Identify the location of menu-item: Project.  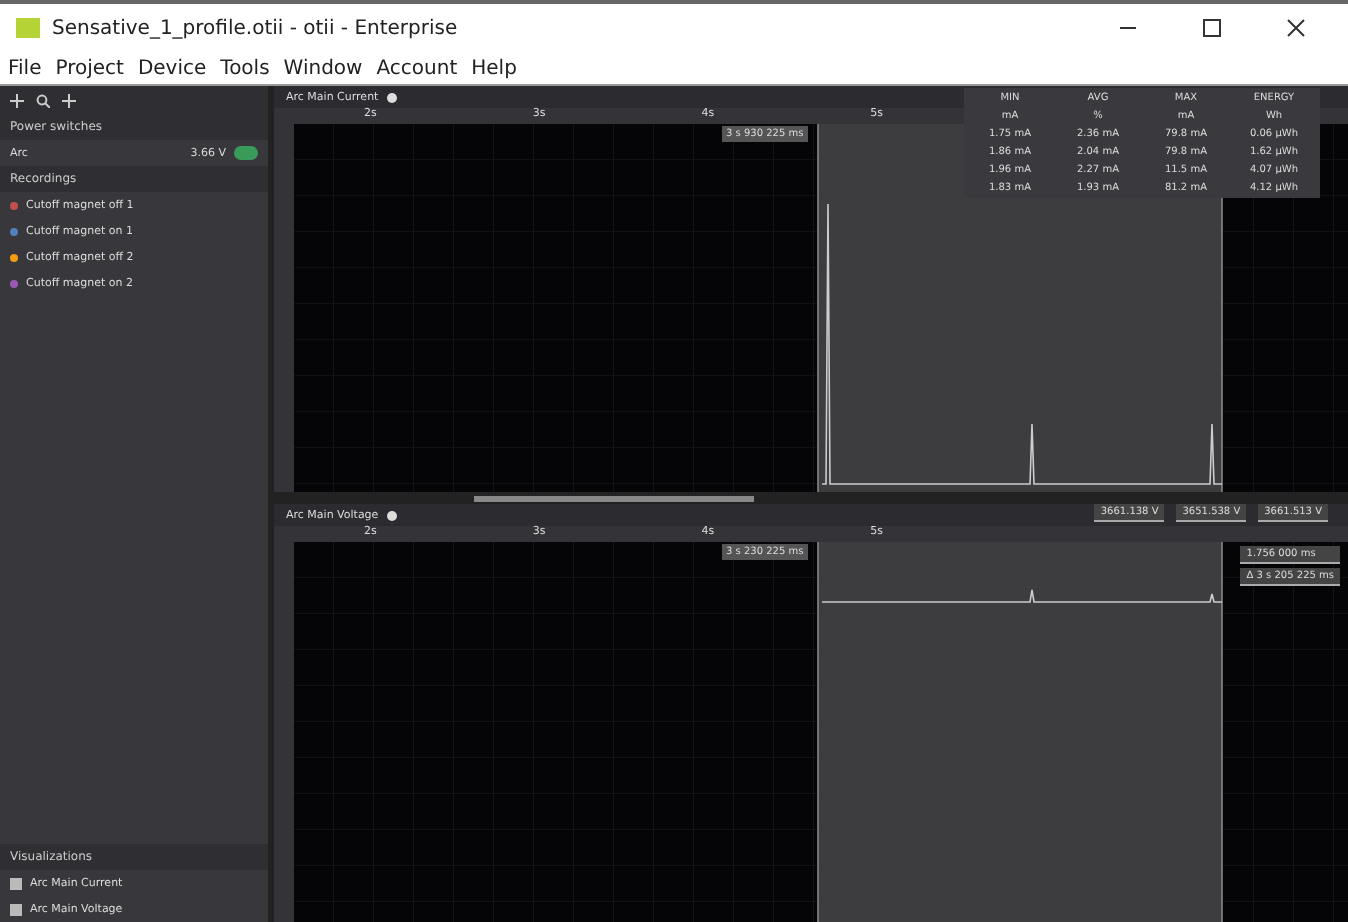
(89, 68).